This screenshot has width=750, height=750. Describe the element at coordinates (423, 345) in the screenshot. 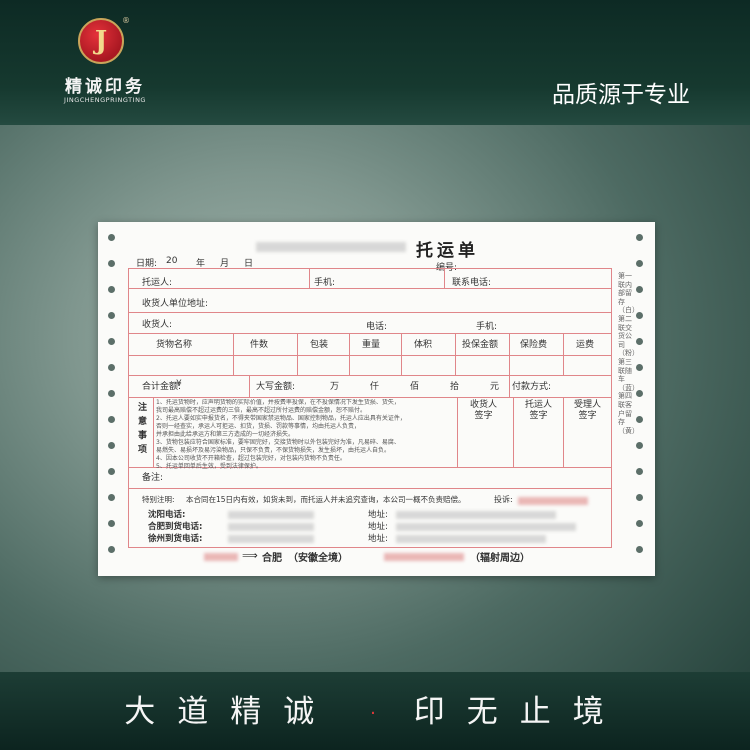

I see `col-volume: 体积` at that location.